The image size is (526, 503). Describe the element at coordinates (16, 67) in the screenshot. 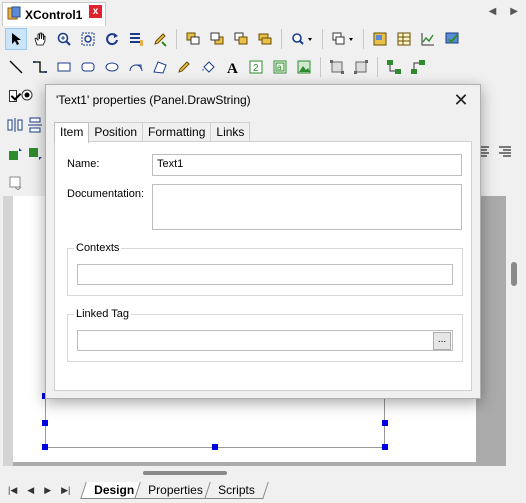

I see `line-icon` at that location.